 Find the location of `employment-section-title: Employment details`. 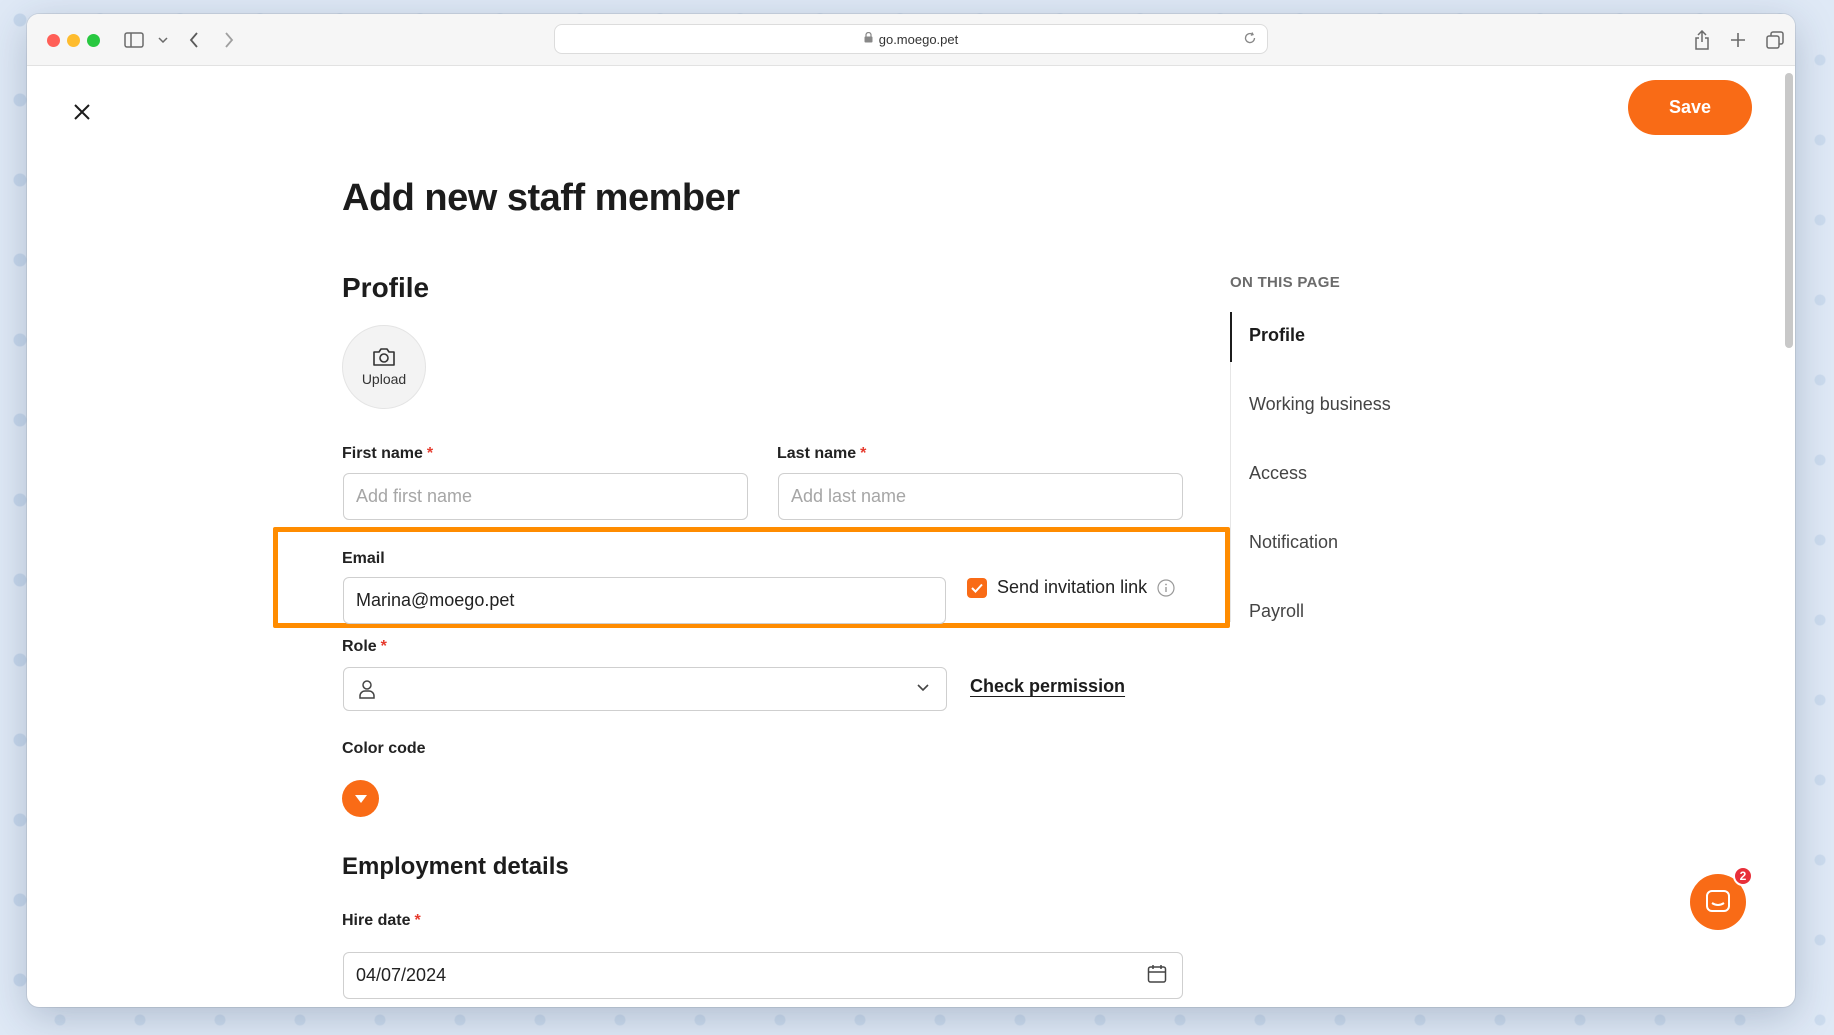

employment-section-title: Employment details is located at coordinates (455, 866).